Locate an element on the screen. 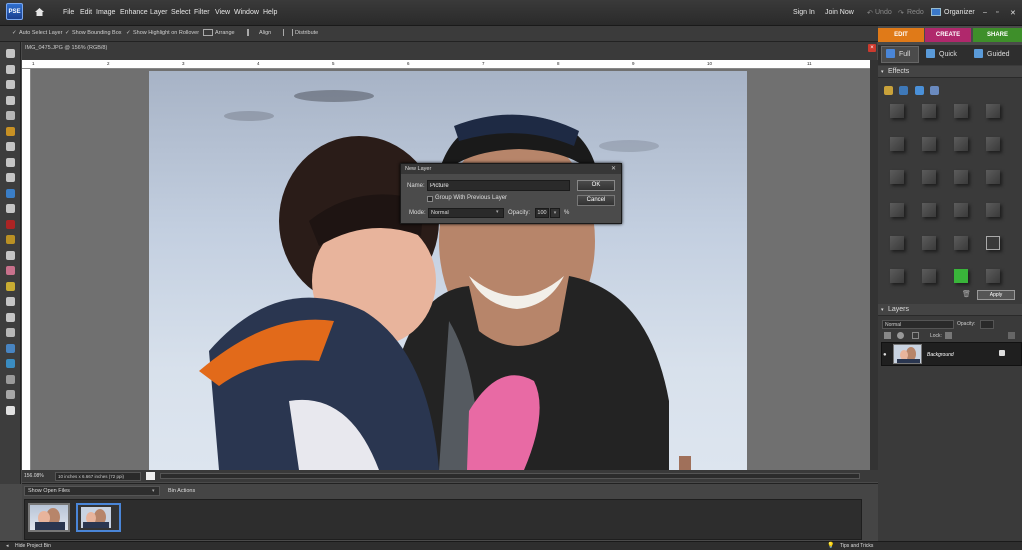  vertical-scrollbar is located at coordinates (874, 265).